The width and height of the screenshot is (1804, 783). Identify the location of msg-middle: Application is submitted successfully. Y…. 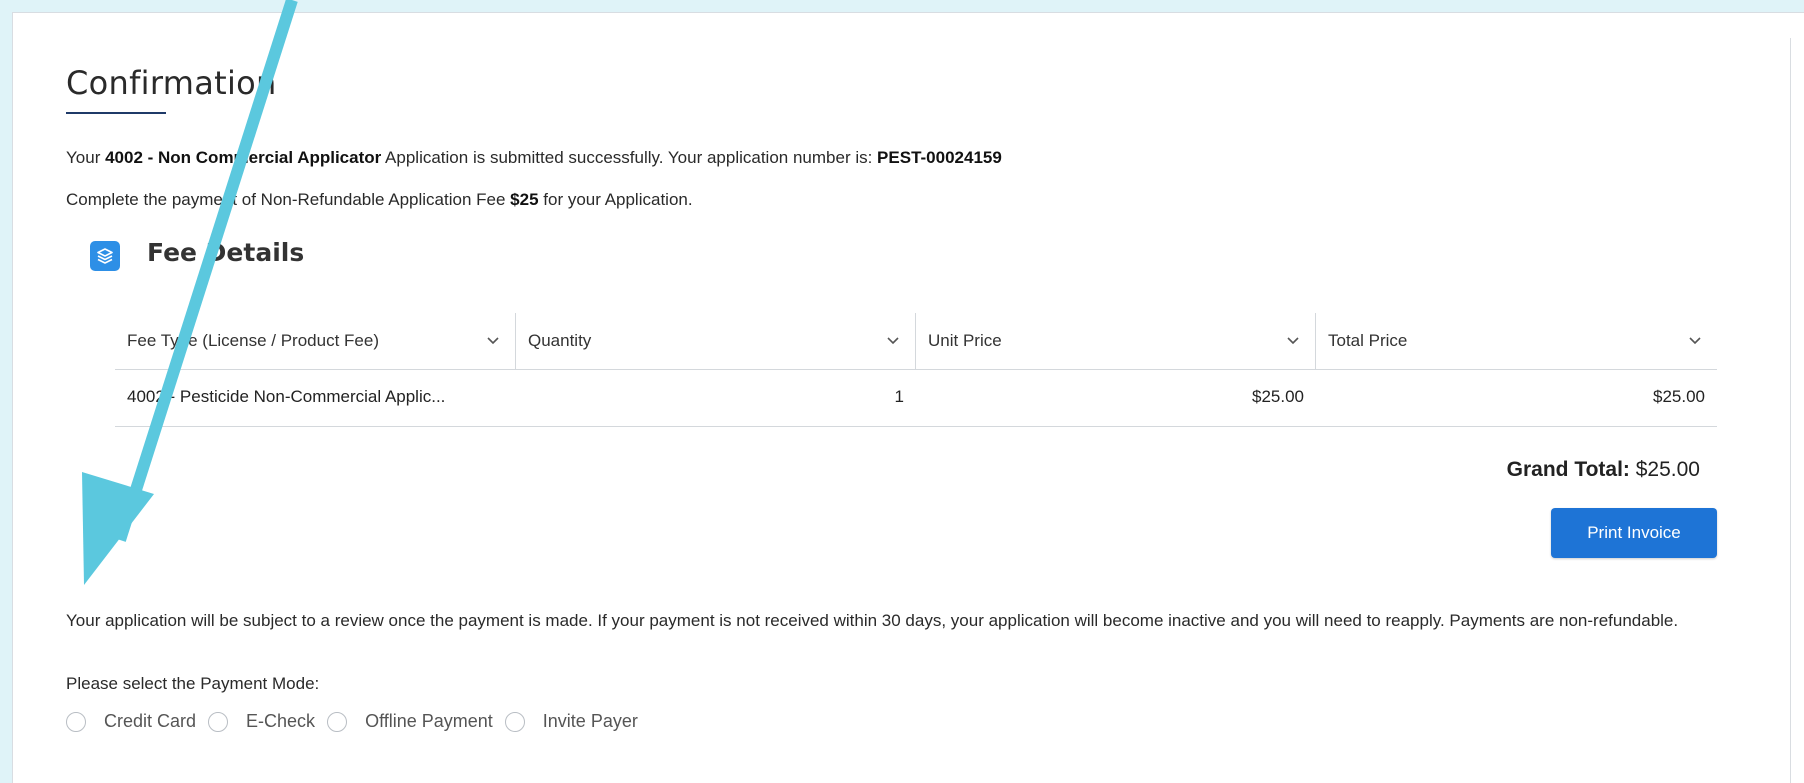
(629, 157).